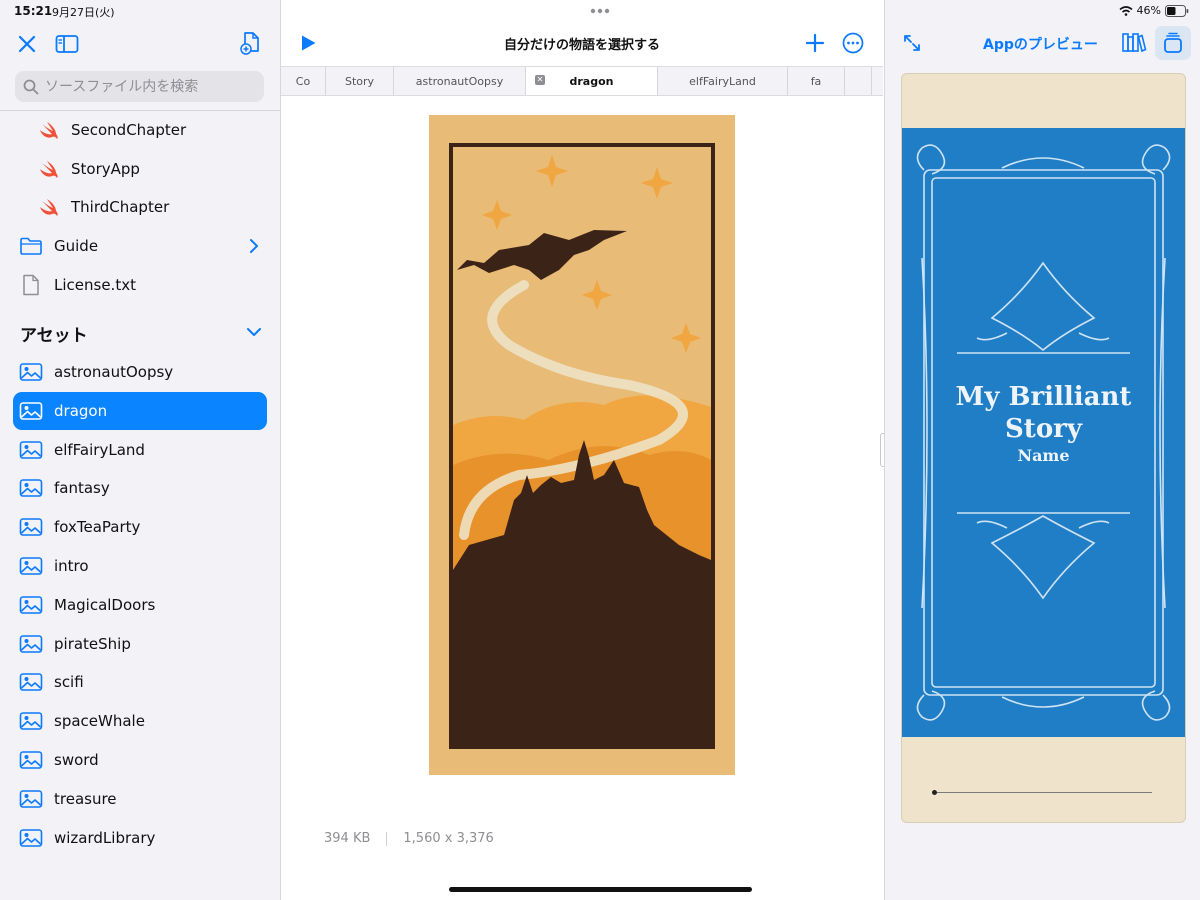 Image resolution: width=1200 pixels, height=900 pixels. What do you see at coordinates (76, 760) in the screenshot?
I see `asset-label: sword` at bounding box center [76, 760].